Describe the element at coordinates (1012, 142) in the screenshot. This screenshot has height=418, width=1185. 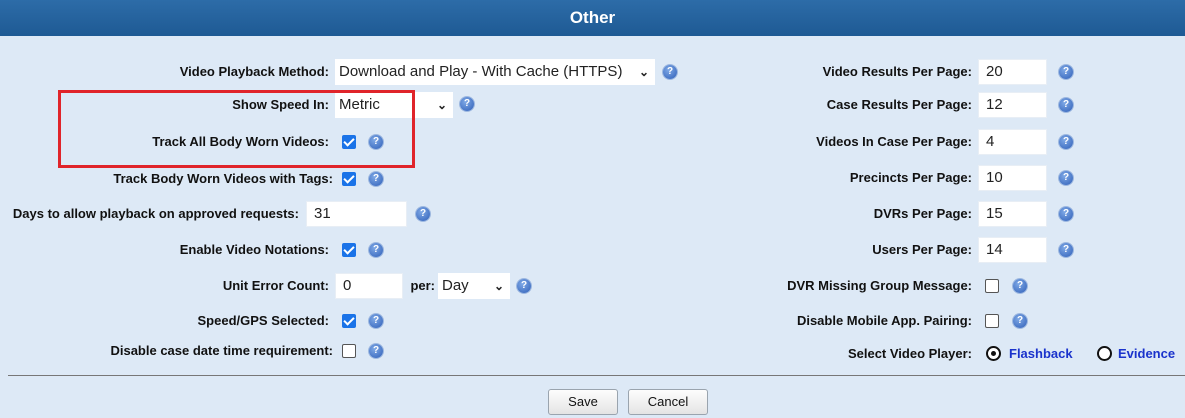
I see `videos-in-case-input: 4` at that location.